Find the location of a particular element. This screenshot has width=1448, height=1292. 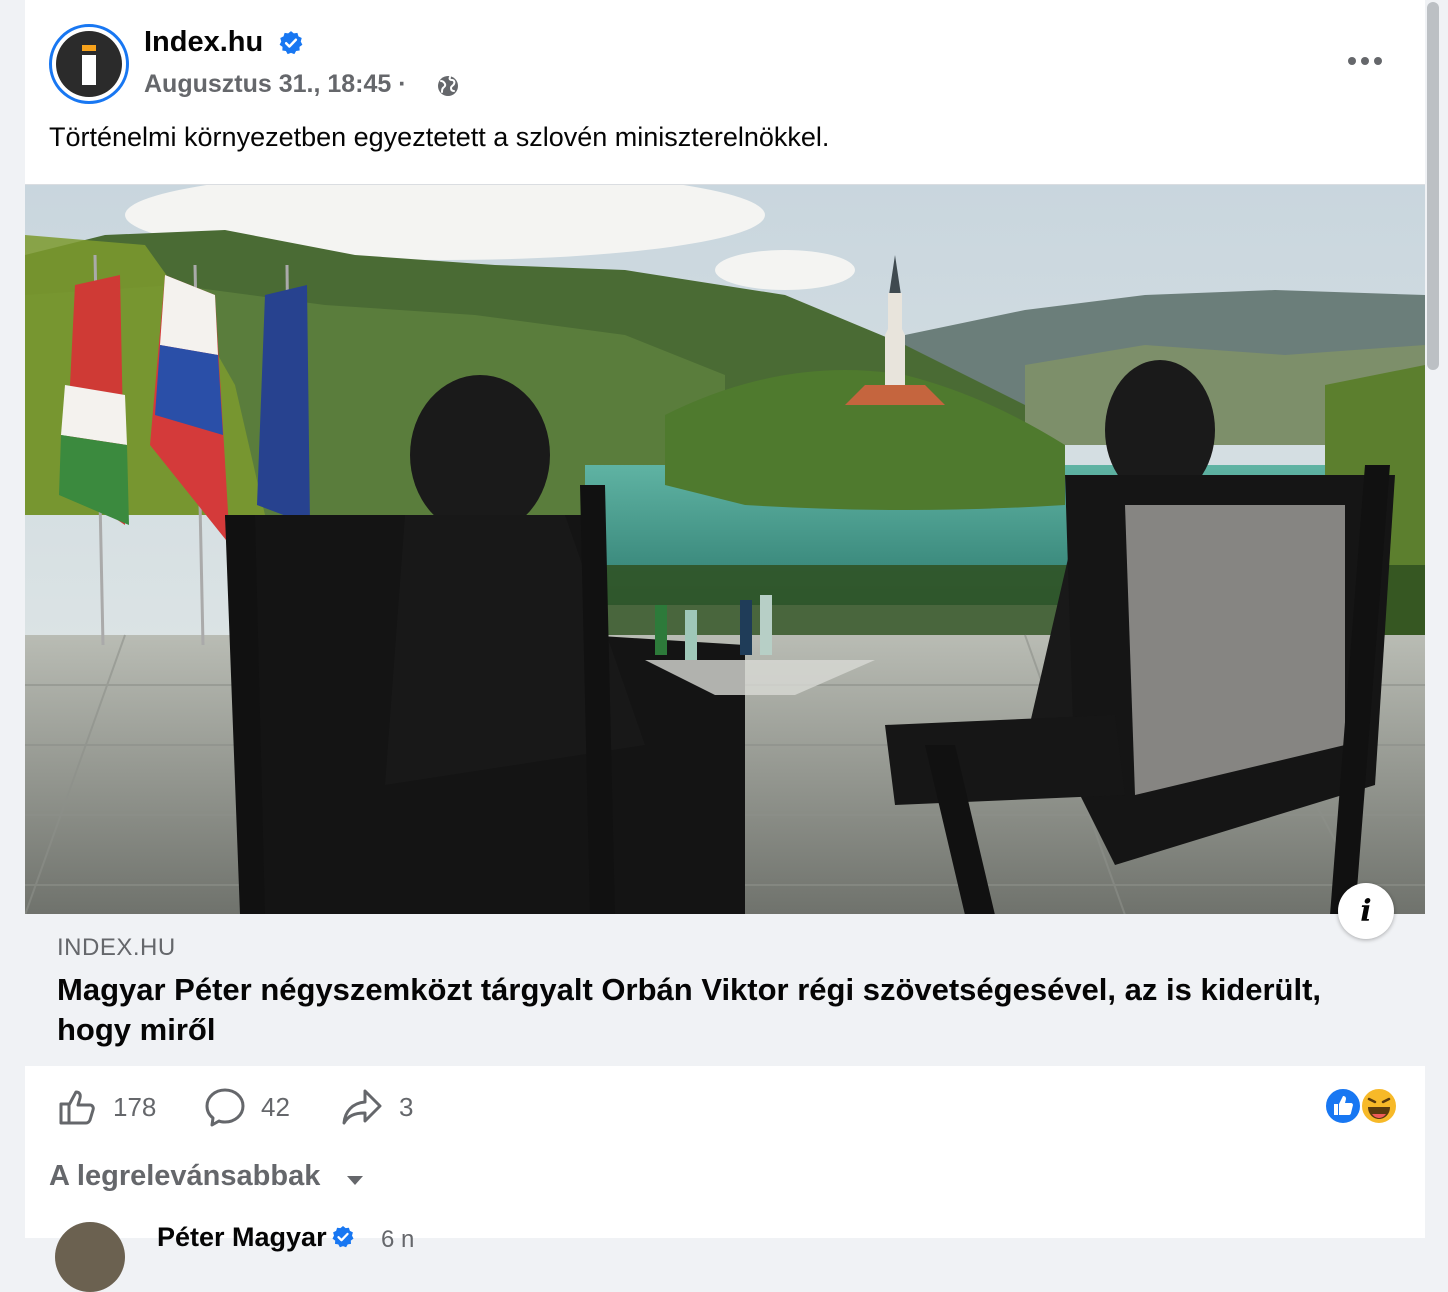

comment-timestamp: 6 n is located at coordinates (397, 1240).